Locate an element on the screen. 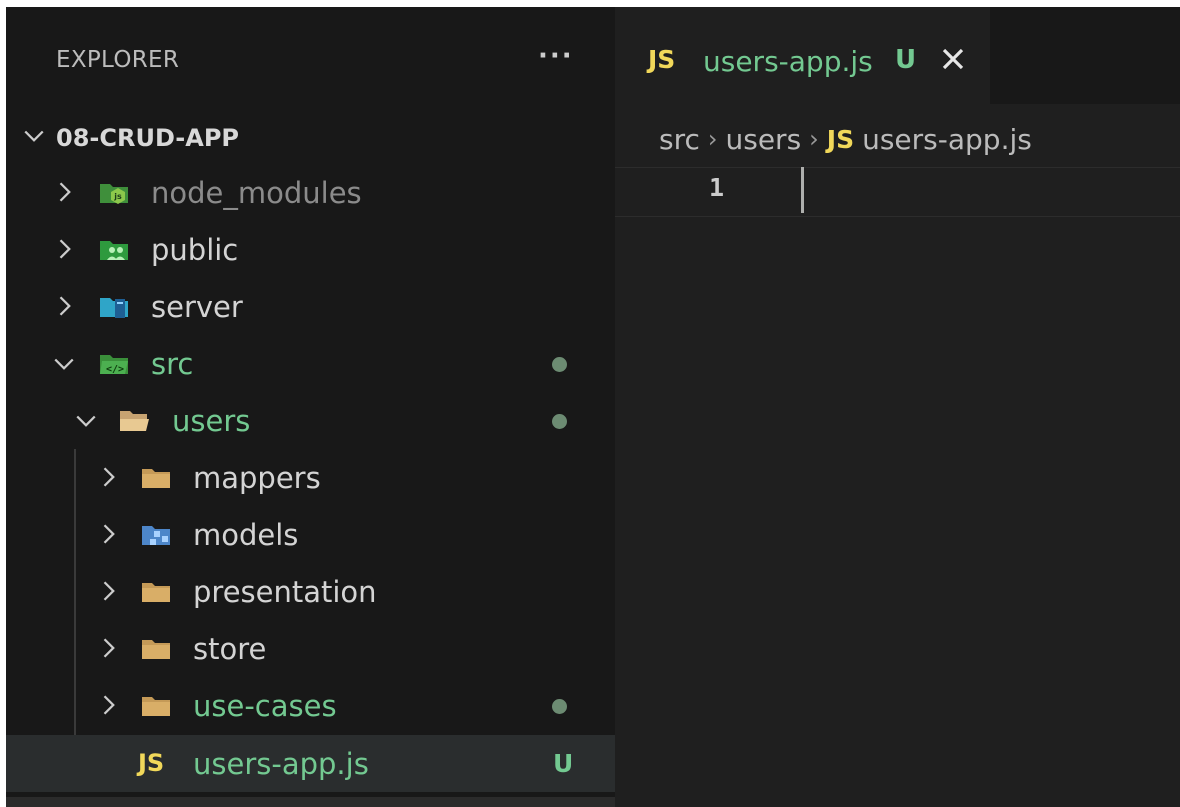 The height and width of the screenshot is (807, 1180). tree-item-users-app-js: JS users-app.js U is located at coordinates (310, 763).